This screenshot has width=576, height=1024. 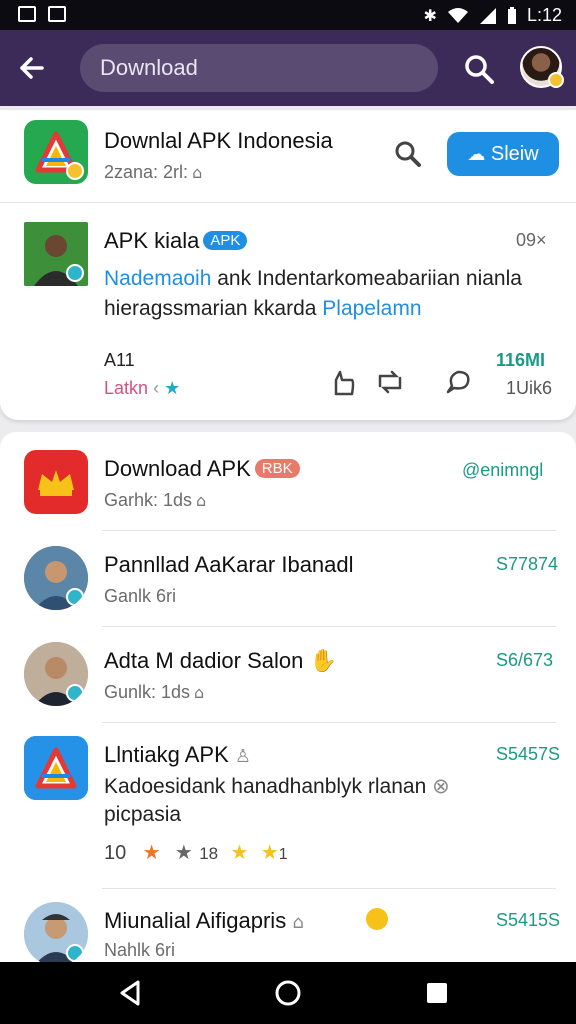 What do you see at coordinates (283, 854) in the screenshot?
I see `rating-value-3: 1` at bounding box center [283, 854].